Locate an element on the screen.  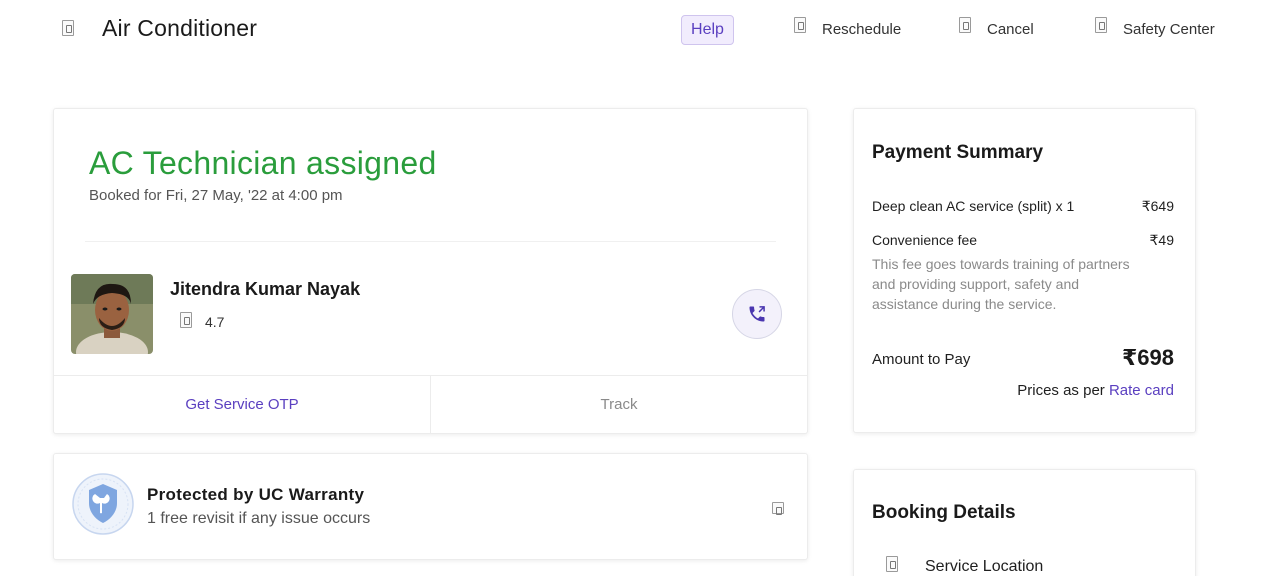
status-title: AC Technician assigned is located at coordinates (263, 163).